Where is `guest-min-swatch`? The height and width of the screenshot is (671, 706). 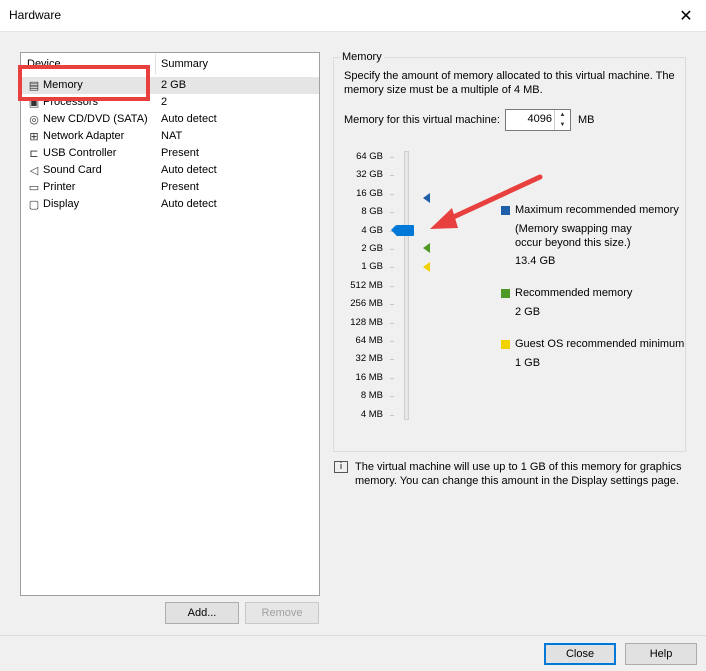 guest-min-swatch is located at coordinates (505, 344).